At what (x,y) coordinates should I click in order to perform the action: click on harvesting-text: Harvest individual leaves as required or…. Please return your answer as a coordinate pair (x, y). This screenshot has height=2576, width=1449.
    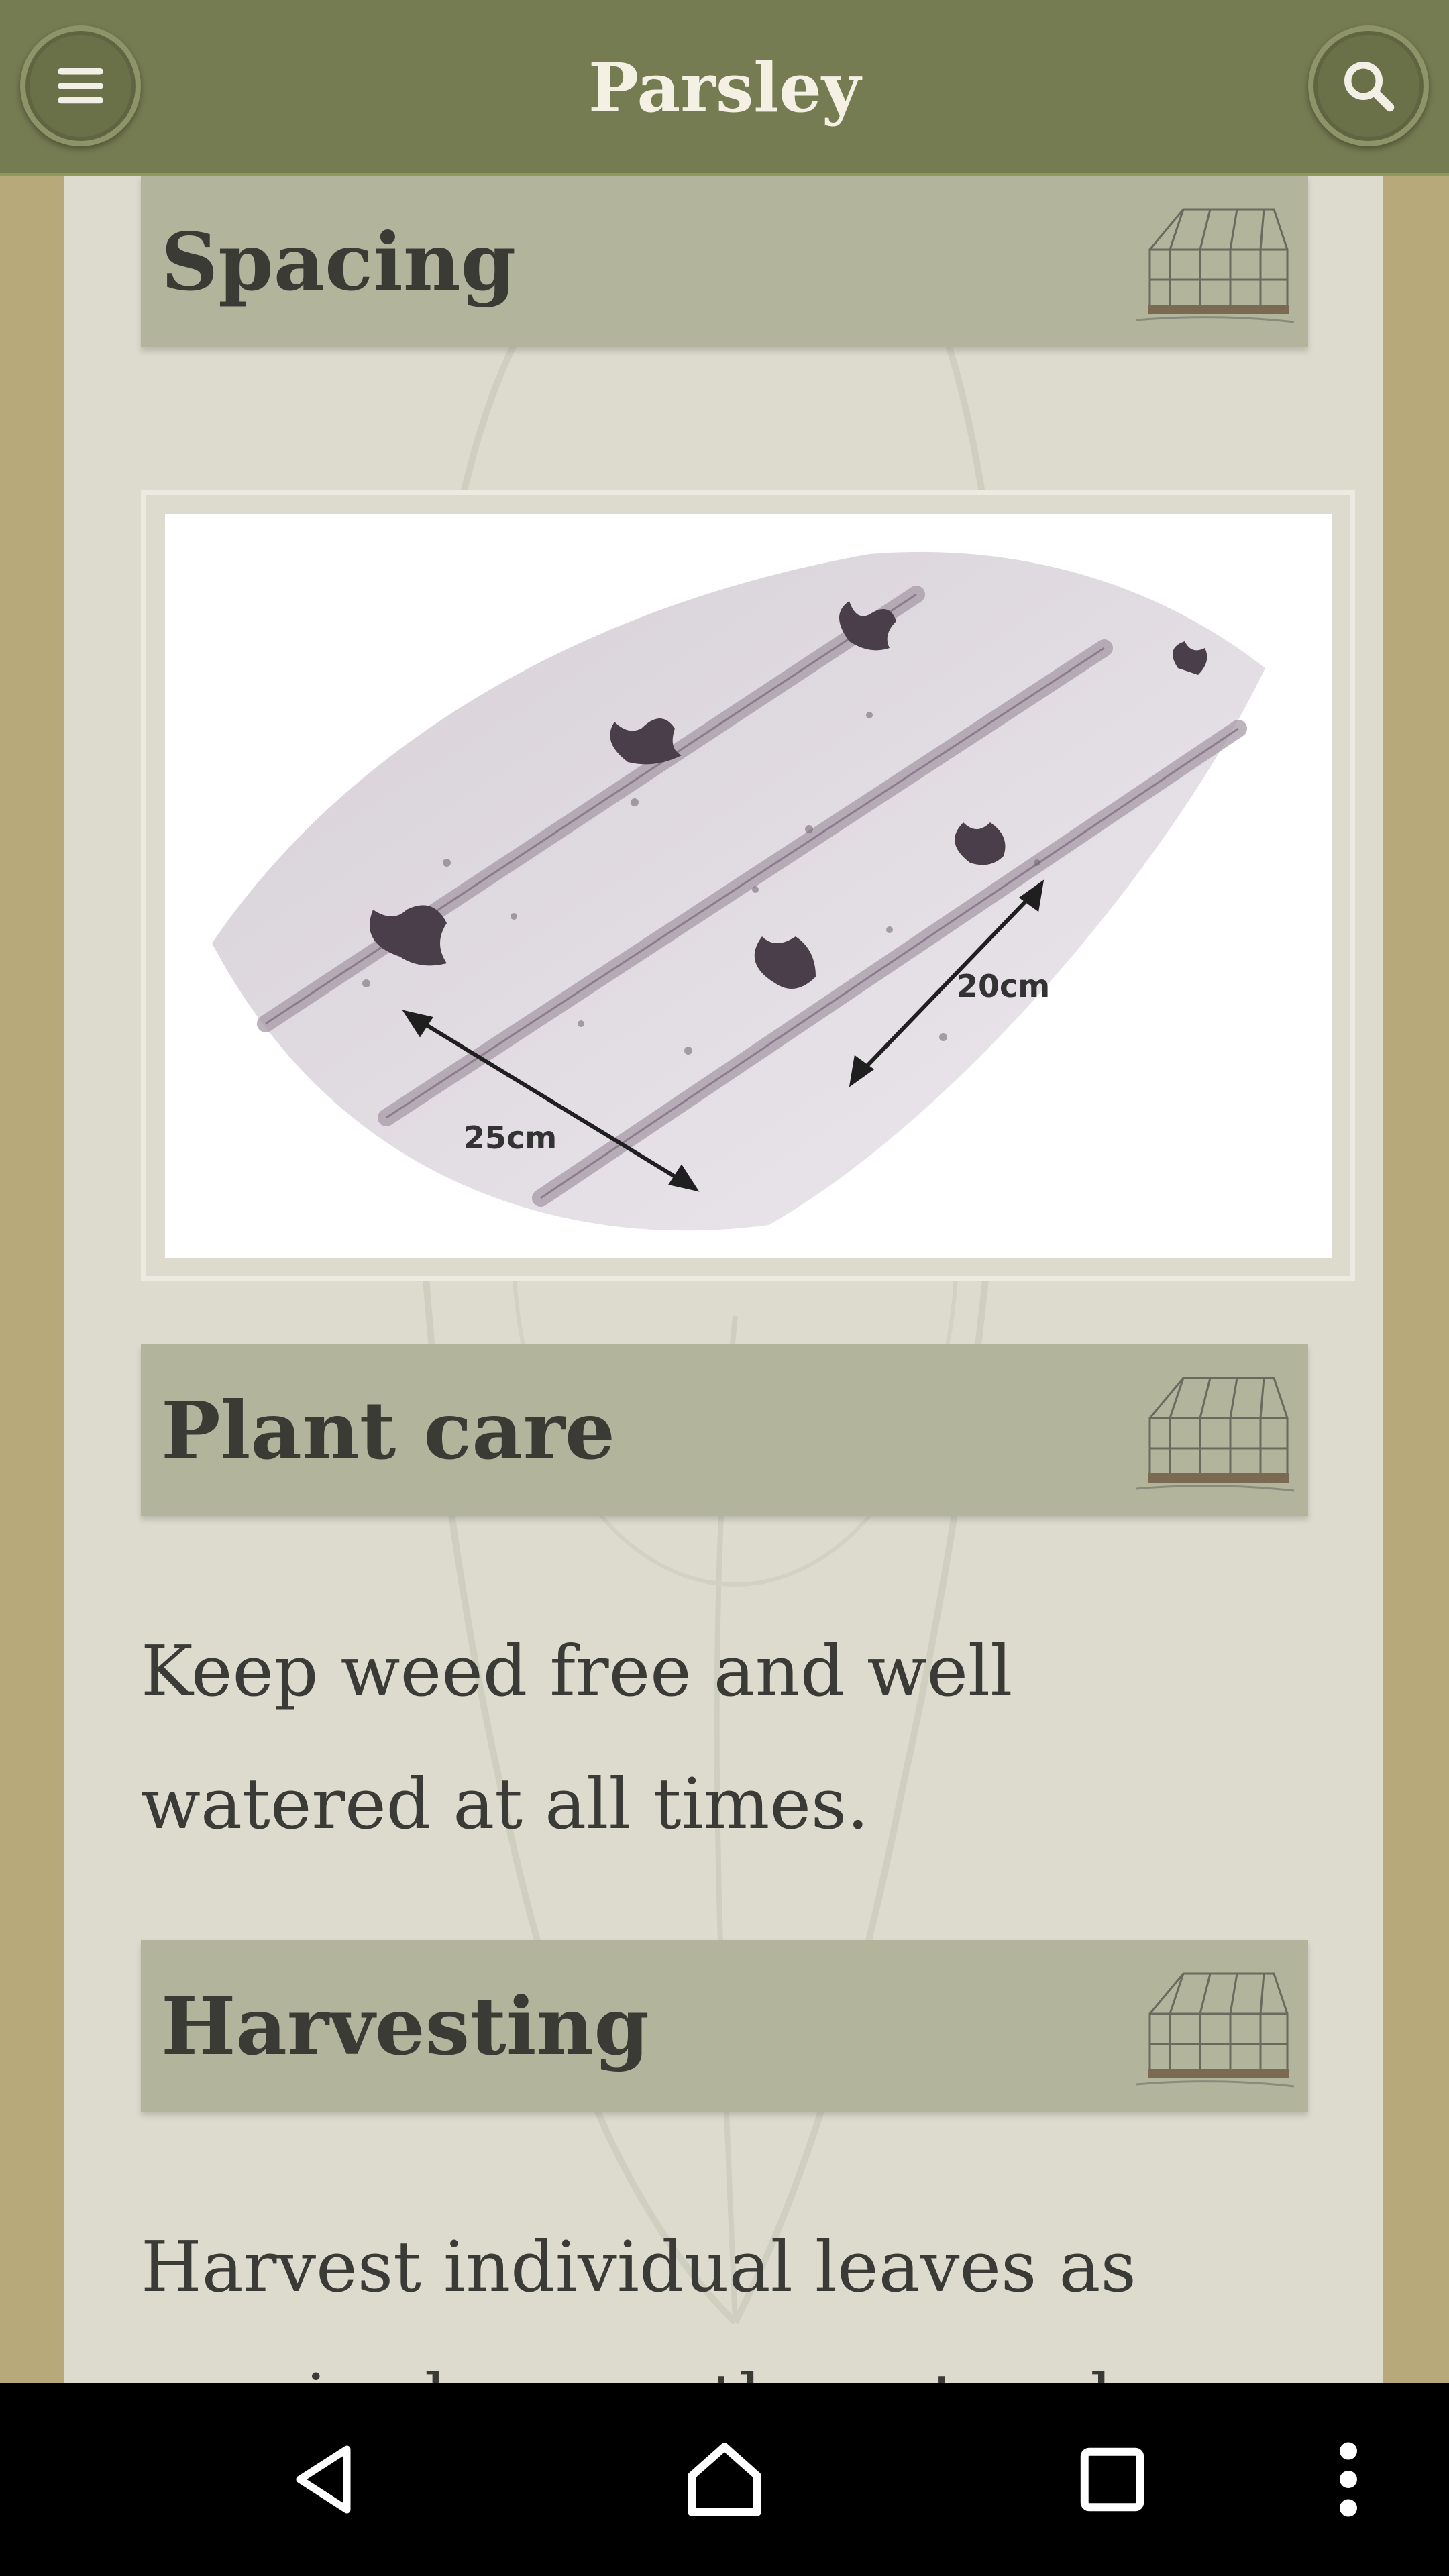
    Looking at the image, I should click on (638, 2304).